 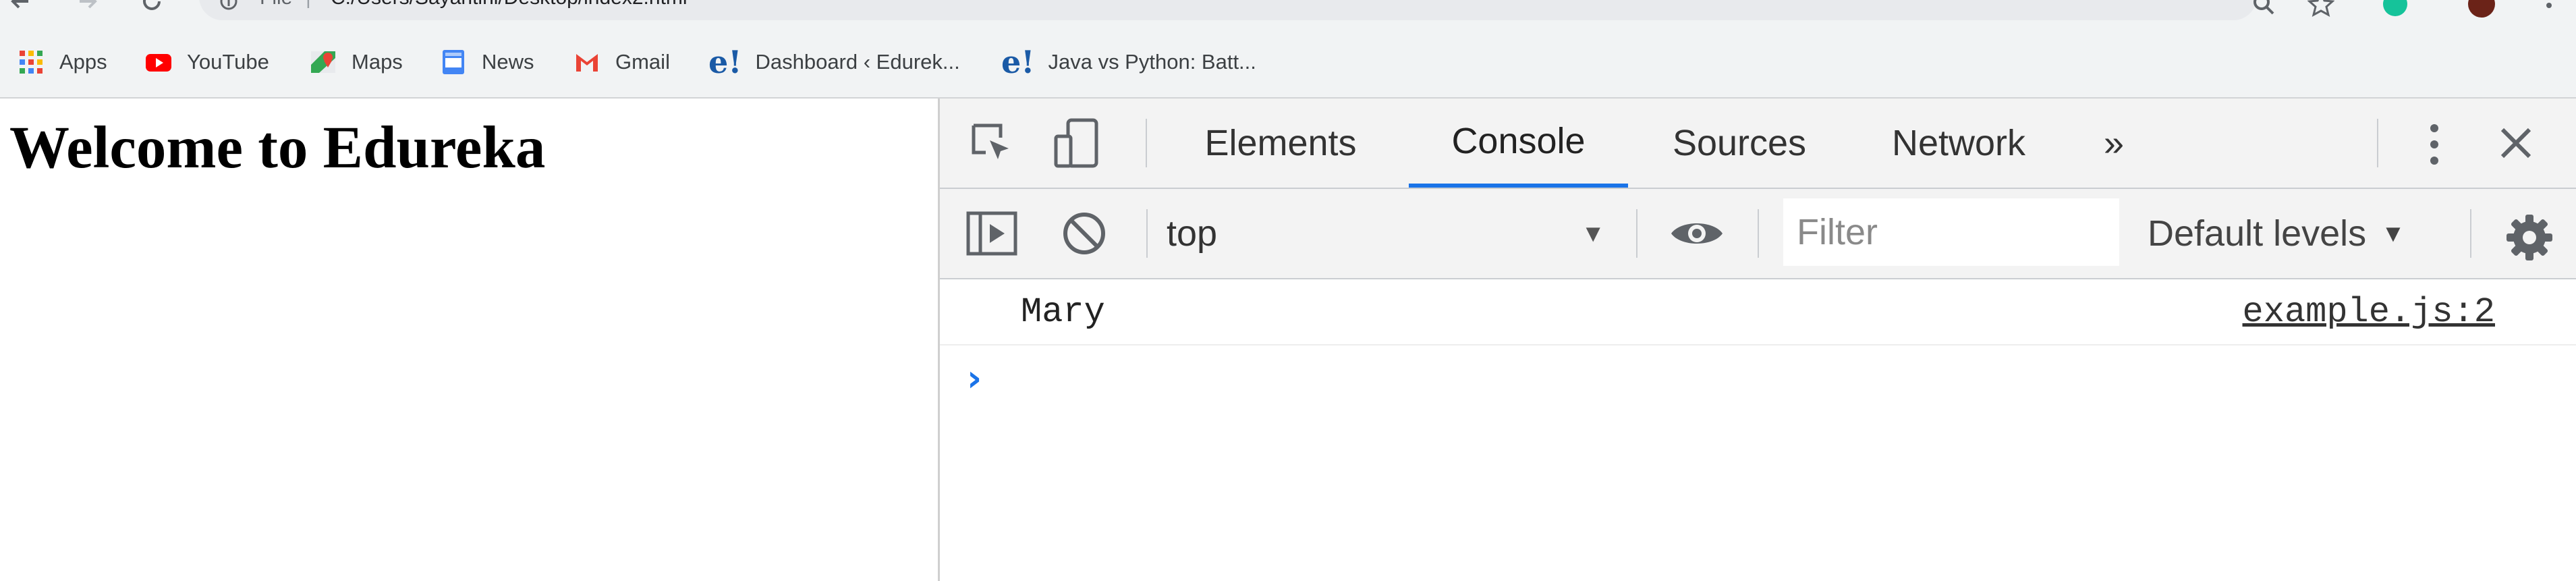 What do you see at coordinates (587, 63) in the screenshot?
I see `gmail-icon` at bounding box center [587, 63].